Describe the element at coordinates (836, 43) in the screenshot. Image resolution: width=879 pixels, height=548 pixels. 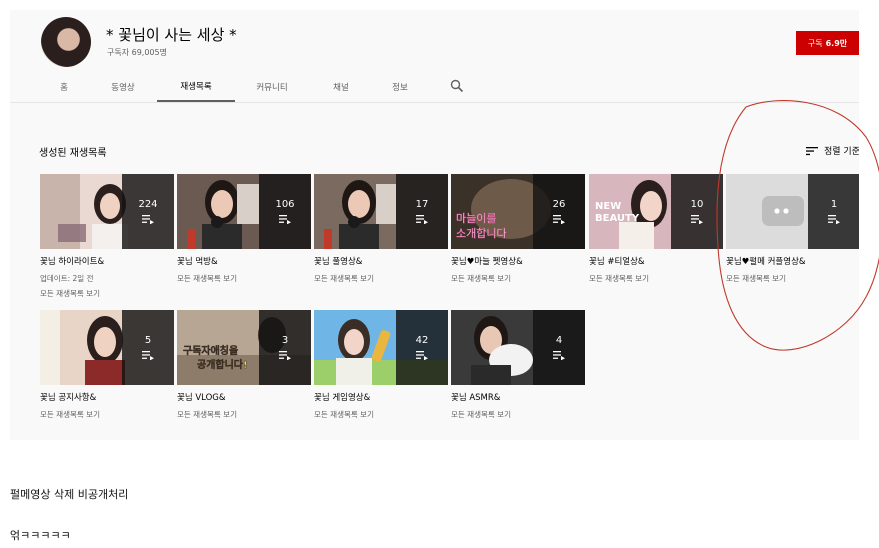
I see `subscribe-count: 6.9만` at that location.